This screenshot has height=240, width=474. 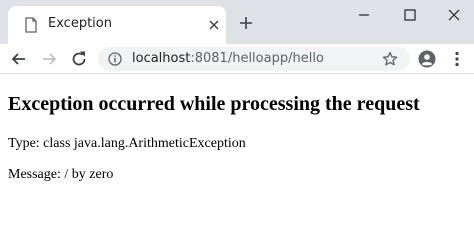 What do you see at coordinates (117, 25) in the screenshot?
I see `tab-exception: Exception` at bounding box center [117, 25].